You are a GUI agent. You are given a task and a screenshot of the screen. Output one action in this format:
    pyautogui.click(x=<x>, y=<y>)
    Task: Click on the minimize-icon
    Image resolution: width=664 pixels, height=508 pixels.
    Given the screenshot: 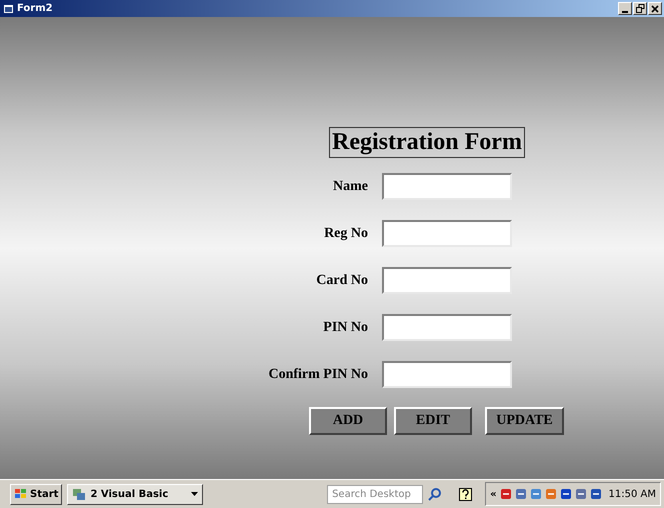 What is the action you would take?
    pyautogui.click(x=625, y=11)
    